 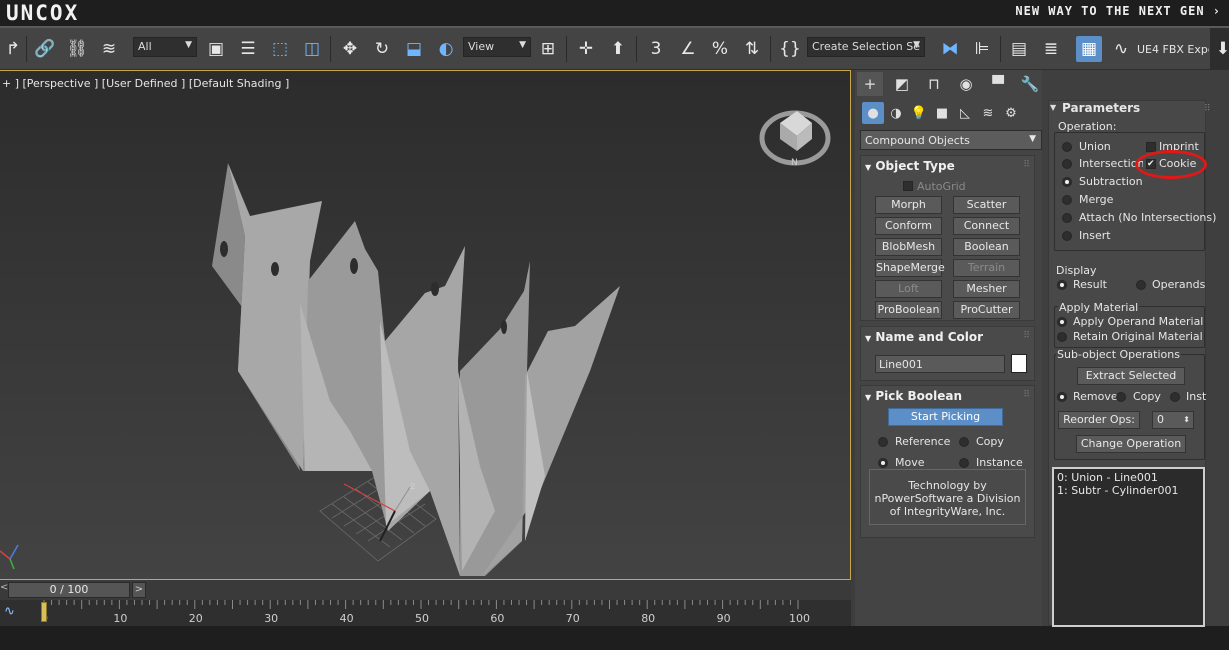 What do you see at coordinates (1019, 49) in the screenshot?
I see `scene-explorer-icon: ▤` at bounding box center [1019, 49].